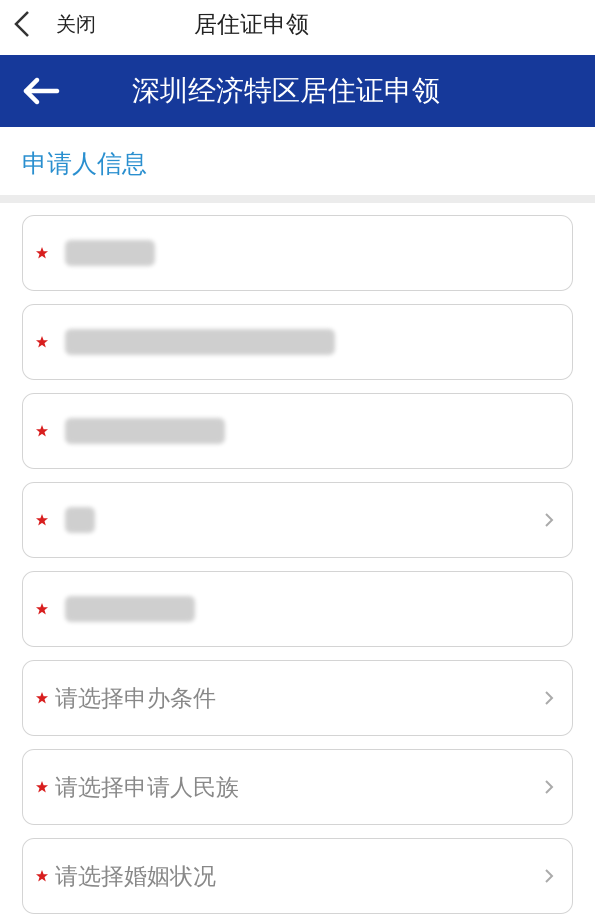  I want to click on page-title: 居住证申领, so click(251, 25).